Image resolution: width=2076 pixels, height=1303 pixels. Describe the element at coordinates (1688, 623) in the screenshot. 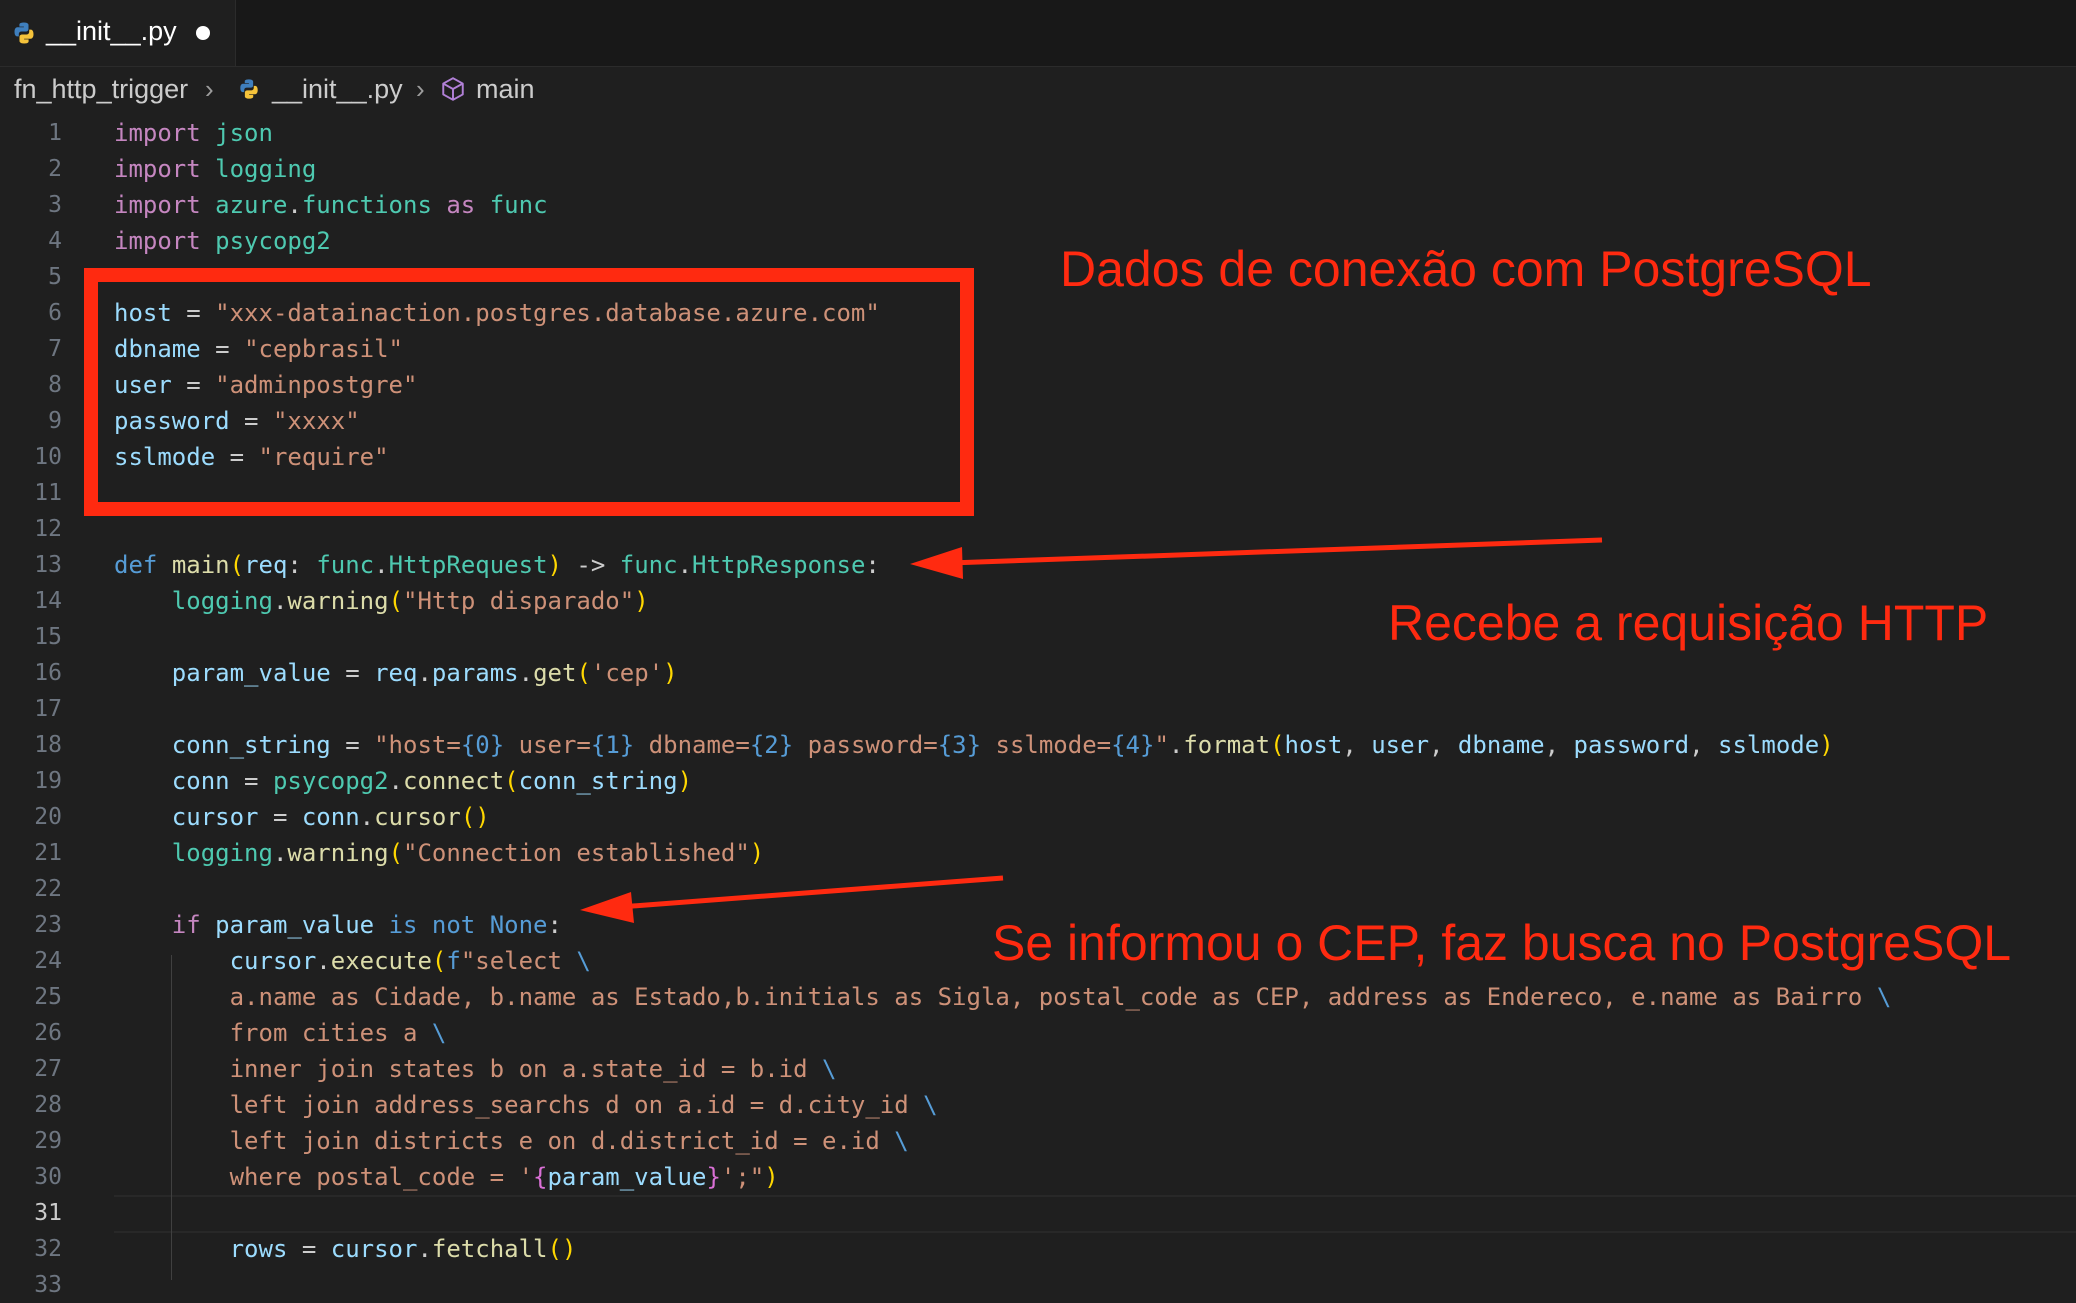

I see `annotation-request: Recebe a requisição HTTP` at that location.